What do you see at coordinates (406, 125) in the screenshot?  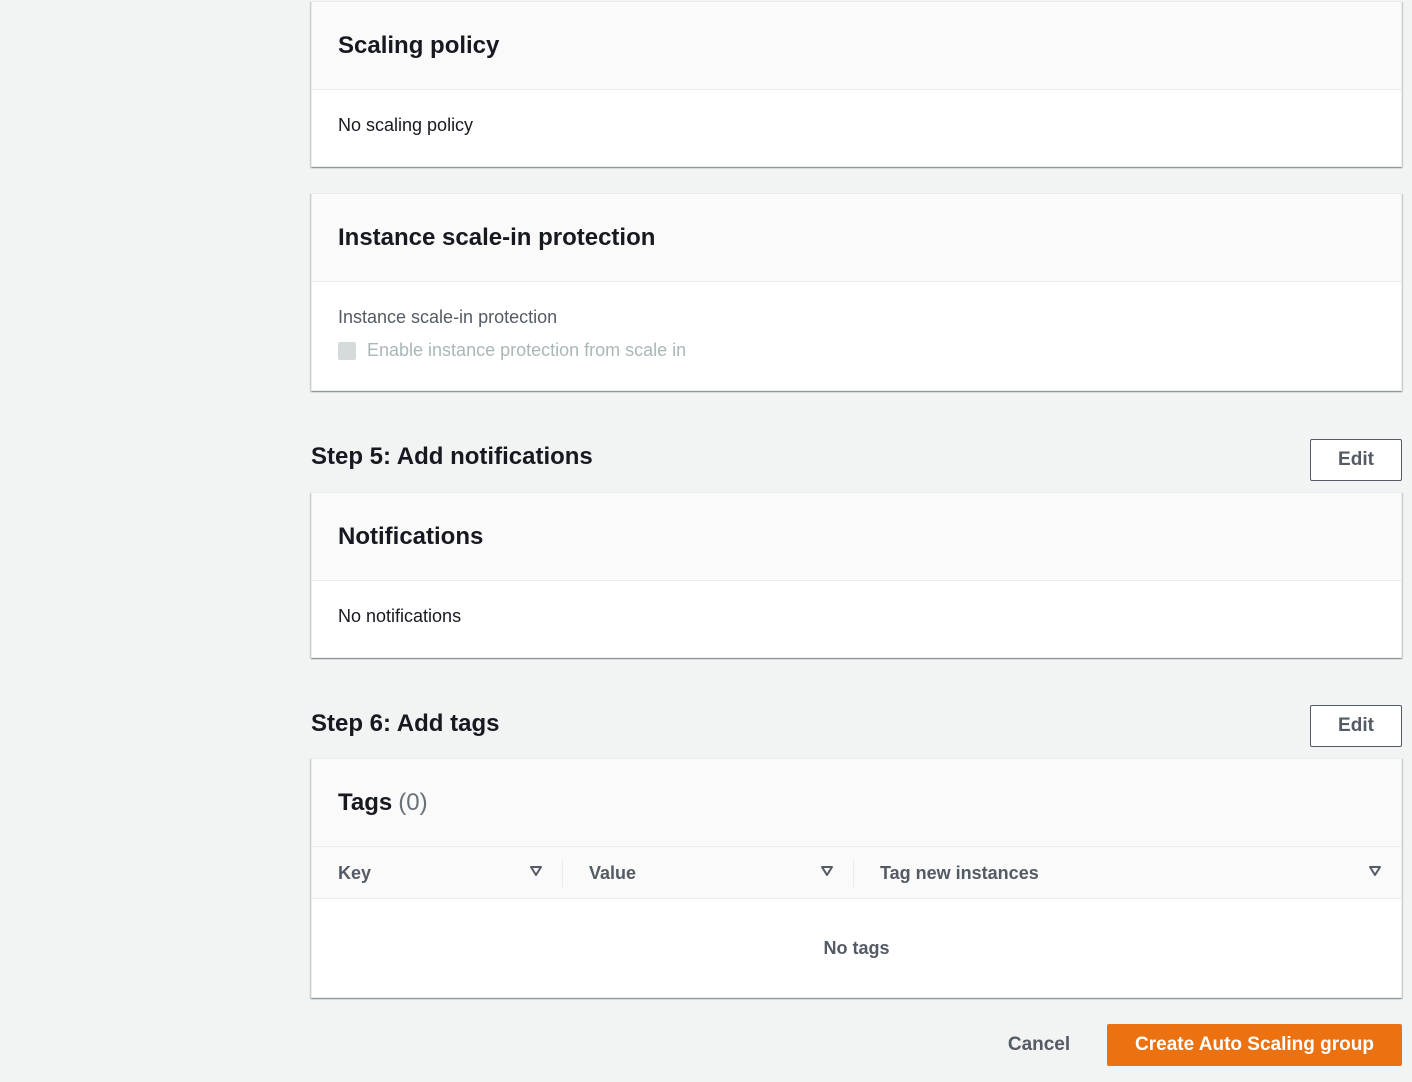 I see `scaling-policy-value: No scaling policy` at bounding box center [406, 125].